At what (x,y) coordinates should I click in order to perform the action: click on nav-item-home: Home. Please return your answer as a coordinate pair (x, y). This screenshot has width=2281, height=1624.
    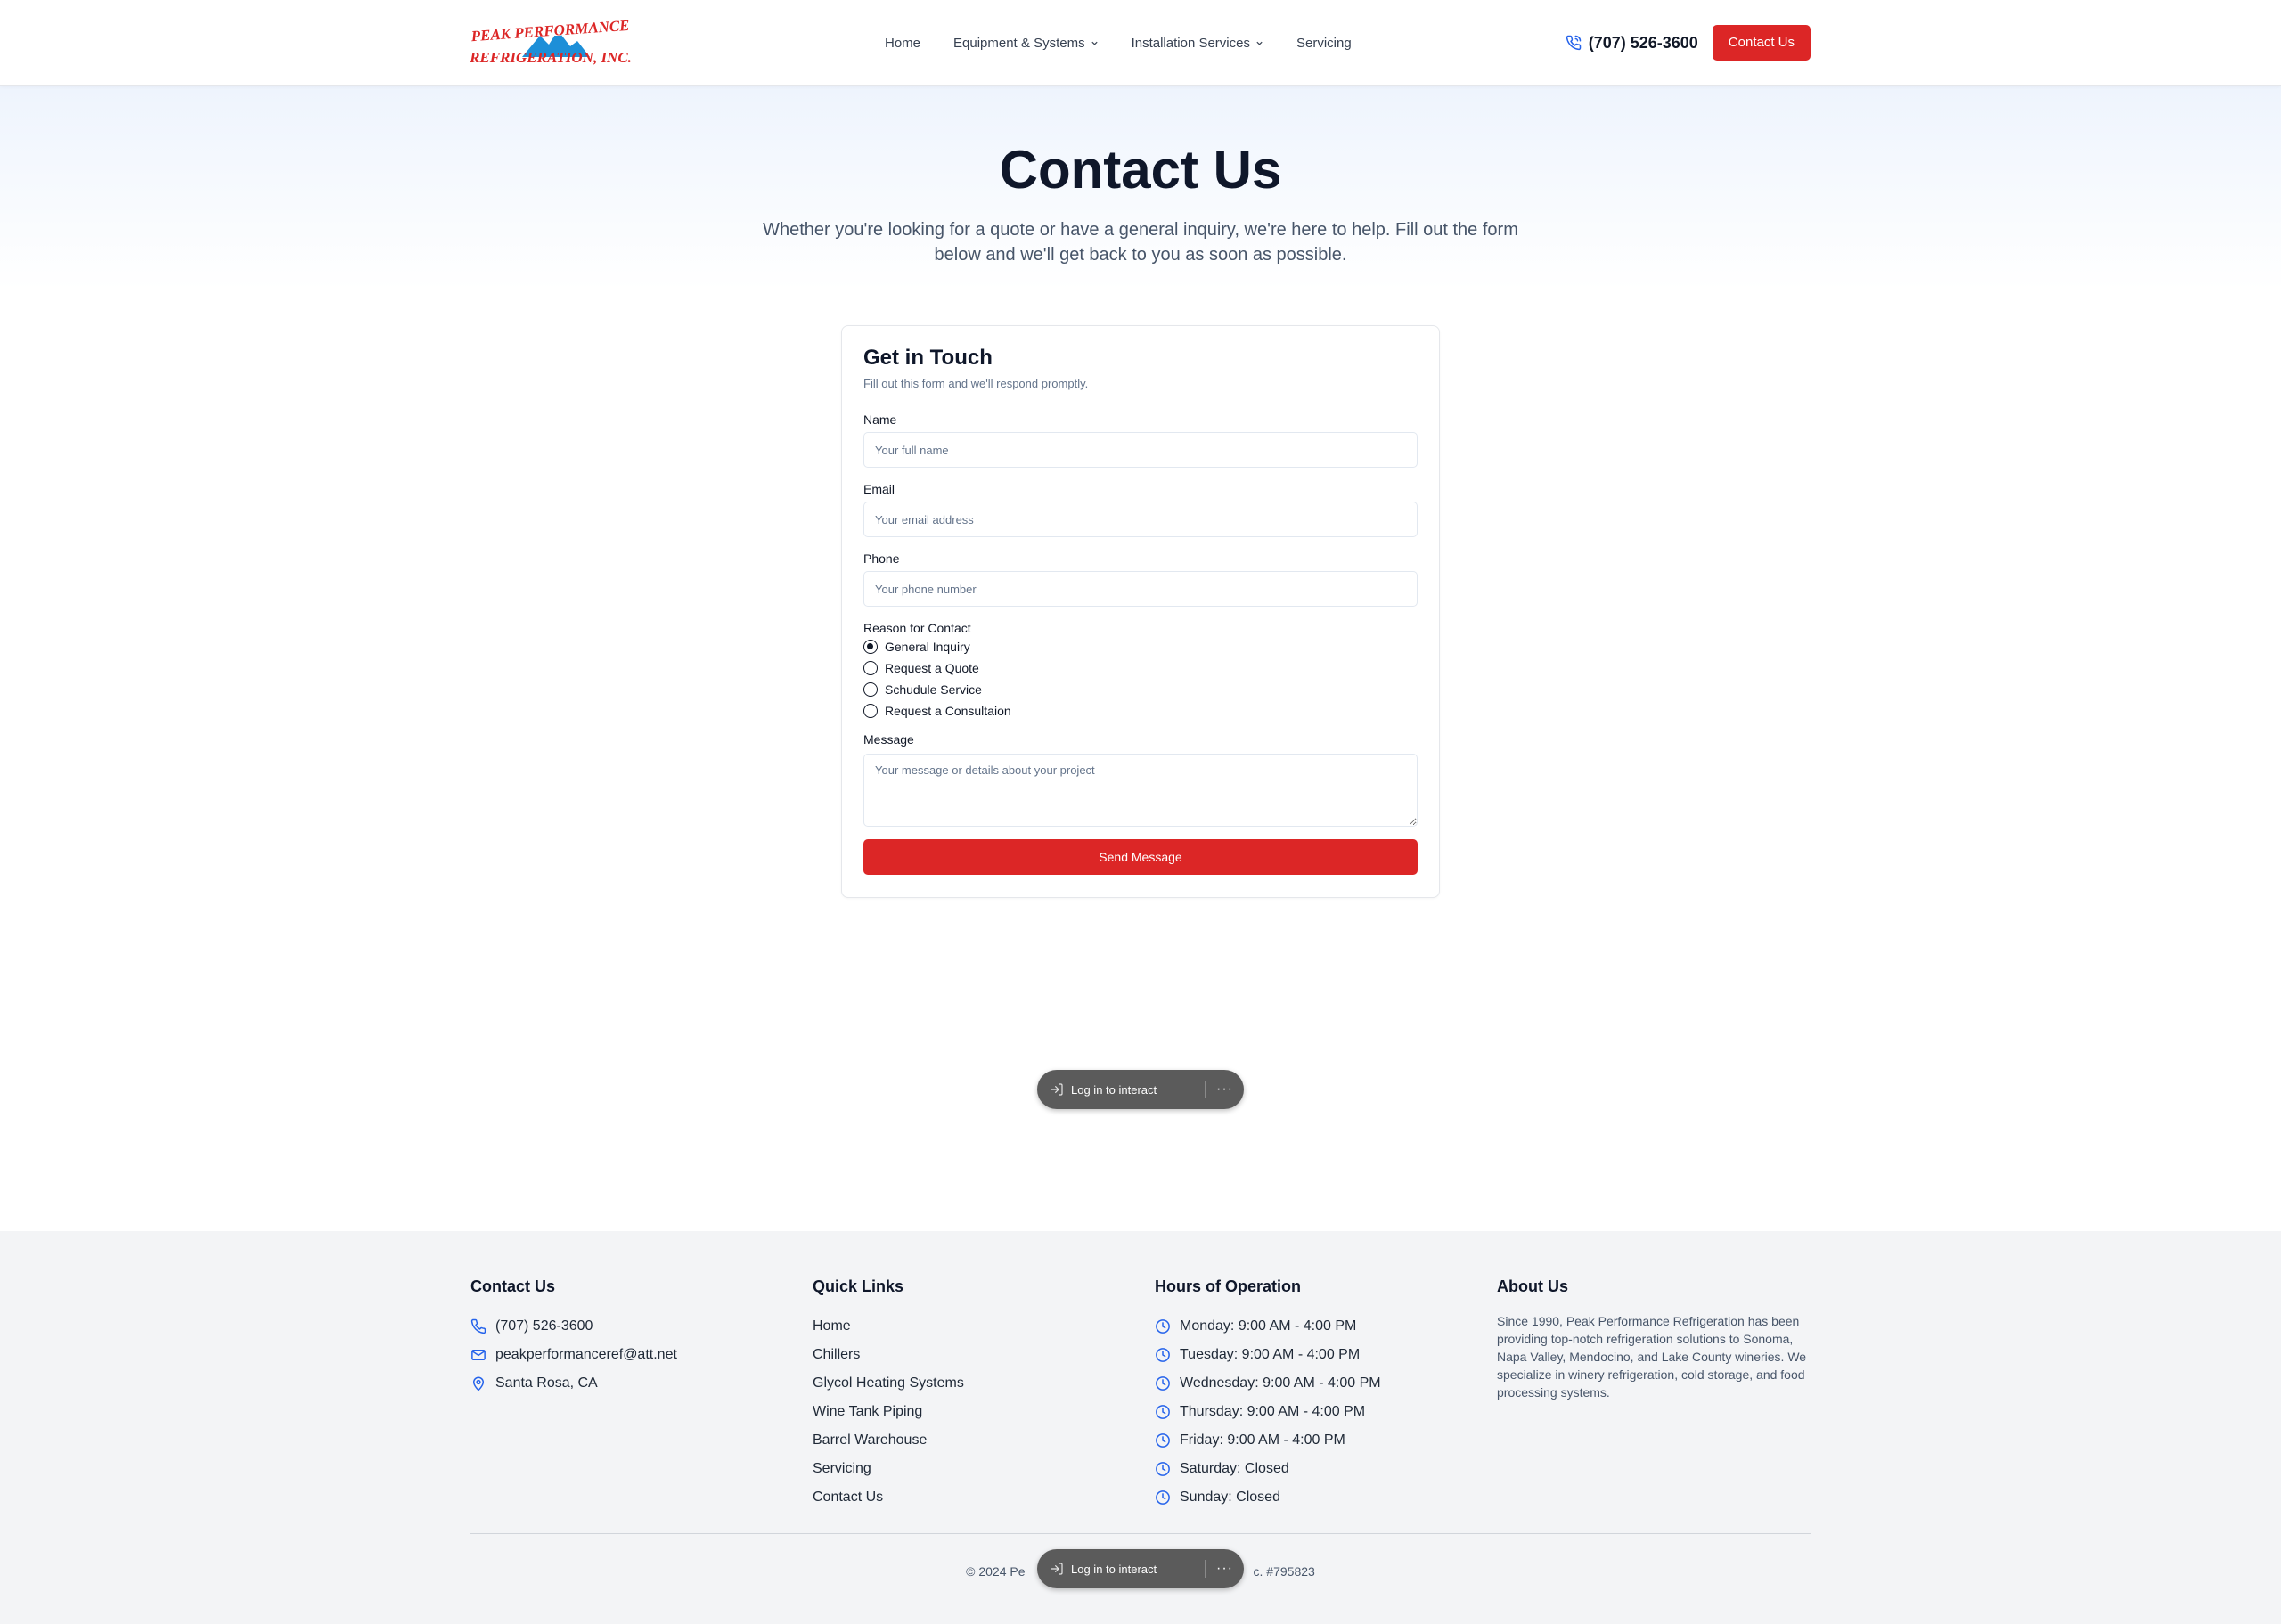
    Looking at the image, I should click on (902, 43).